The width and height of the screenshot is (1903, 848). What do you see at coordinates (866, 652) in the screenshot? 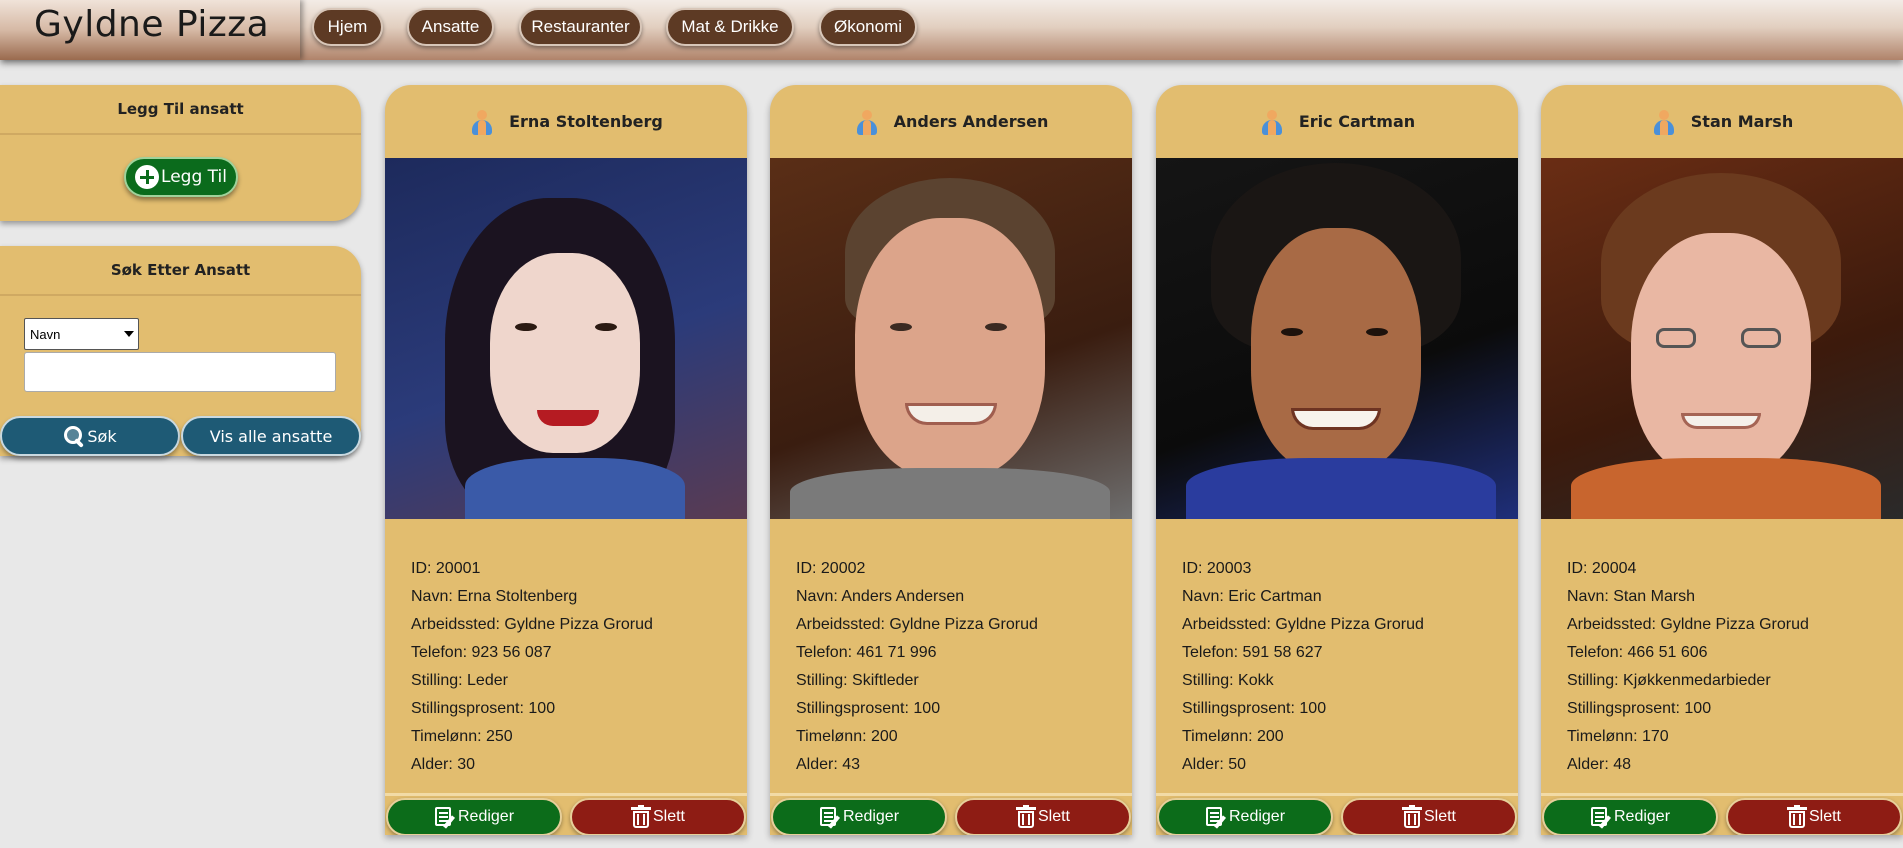
I see `employee-phone: Telefon: 461 71 996` at bounding box center [866, 652].